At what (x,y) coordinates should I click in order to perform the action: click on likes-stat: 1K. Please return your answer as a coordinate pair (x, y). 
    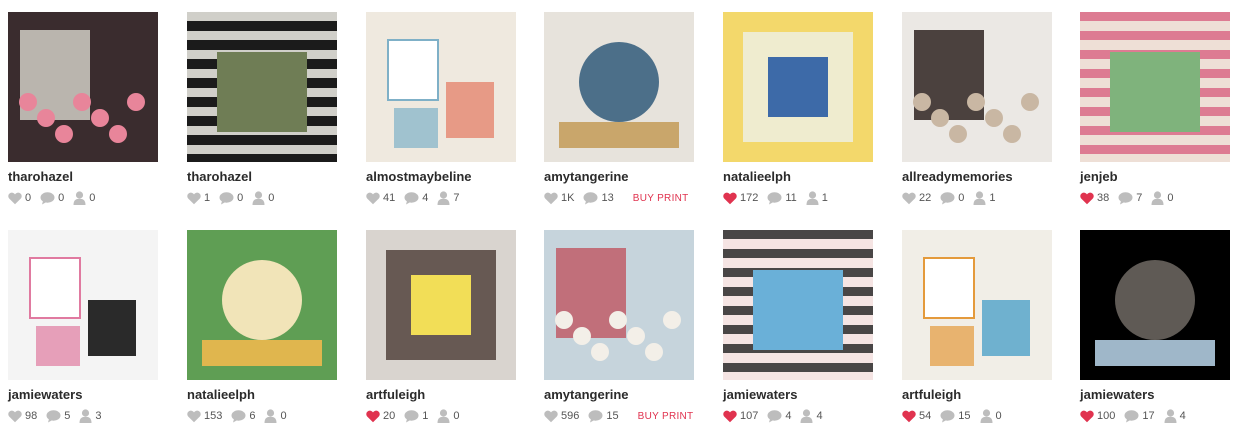
    Looking at the image, I should click on (559, 198).